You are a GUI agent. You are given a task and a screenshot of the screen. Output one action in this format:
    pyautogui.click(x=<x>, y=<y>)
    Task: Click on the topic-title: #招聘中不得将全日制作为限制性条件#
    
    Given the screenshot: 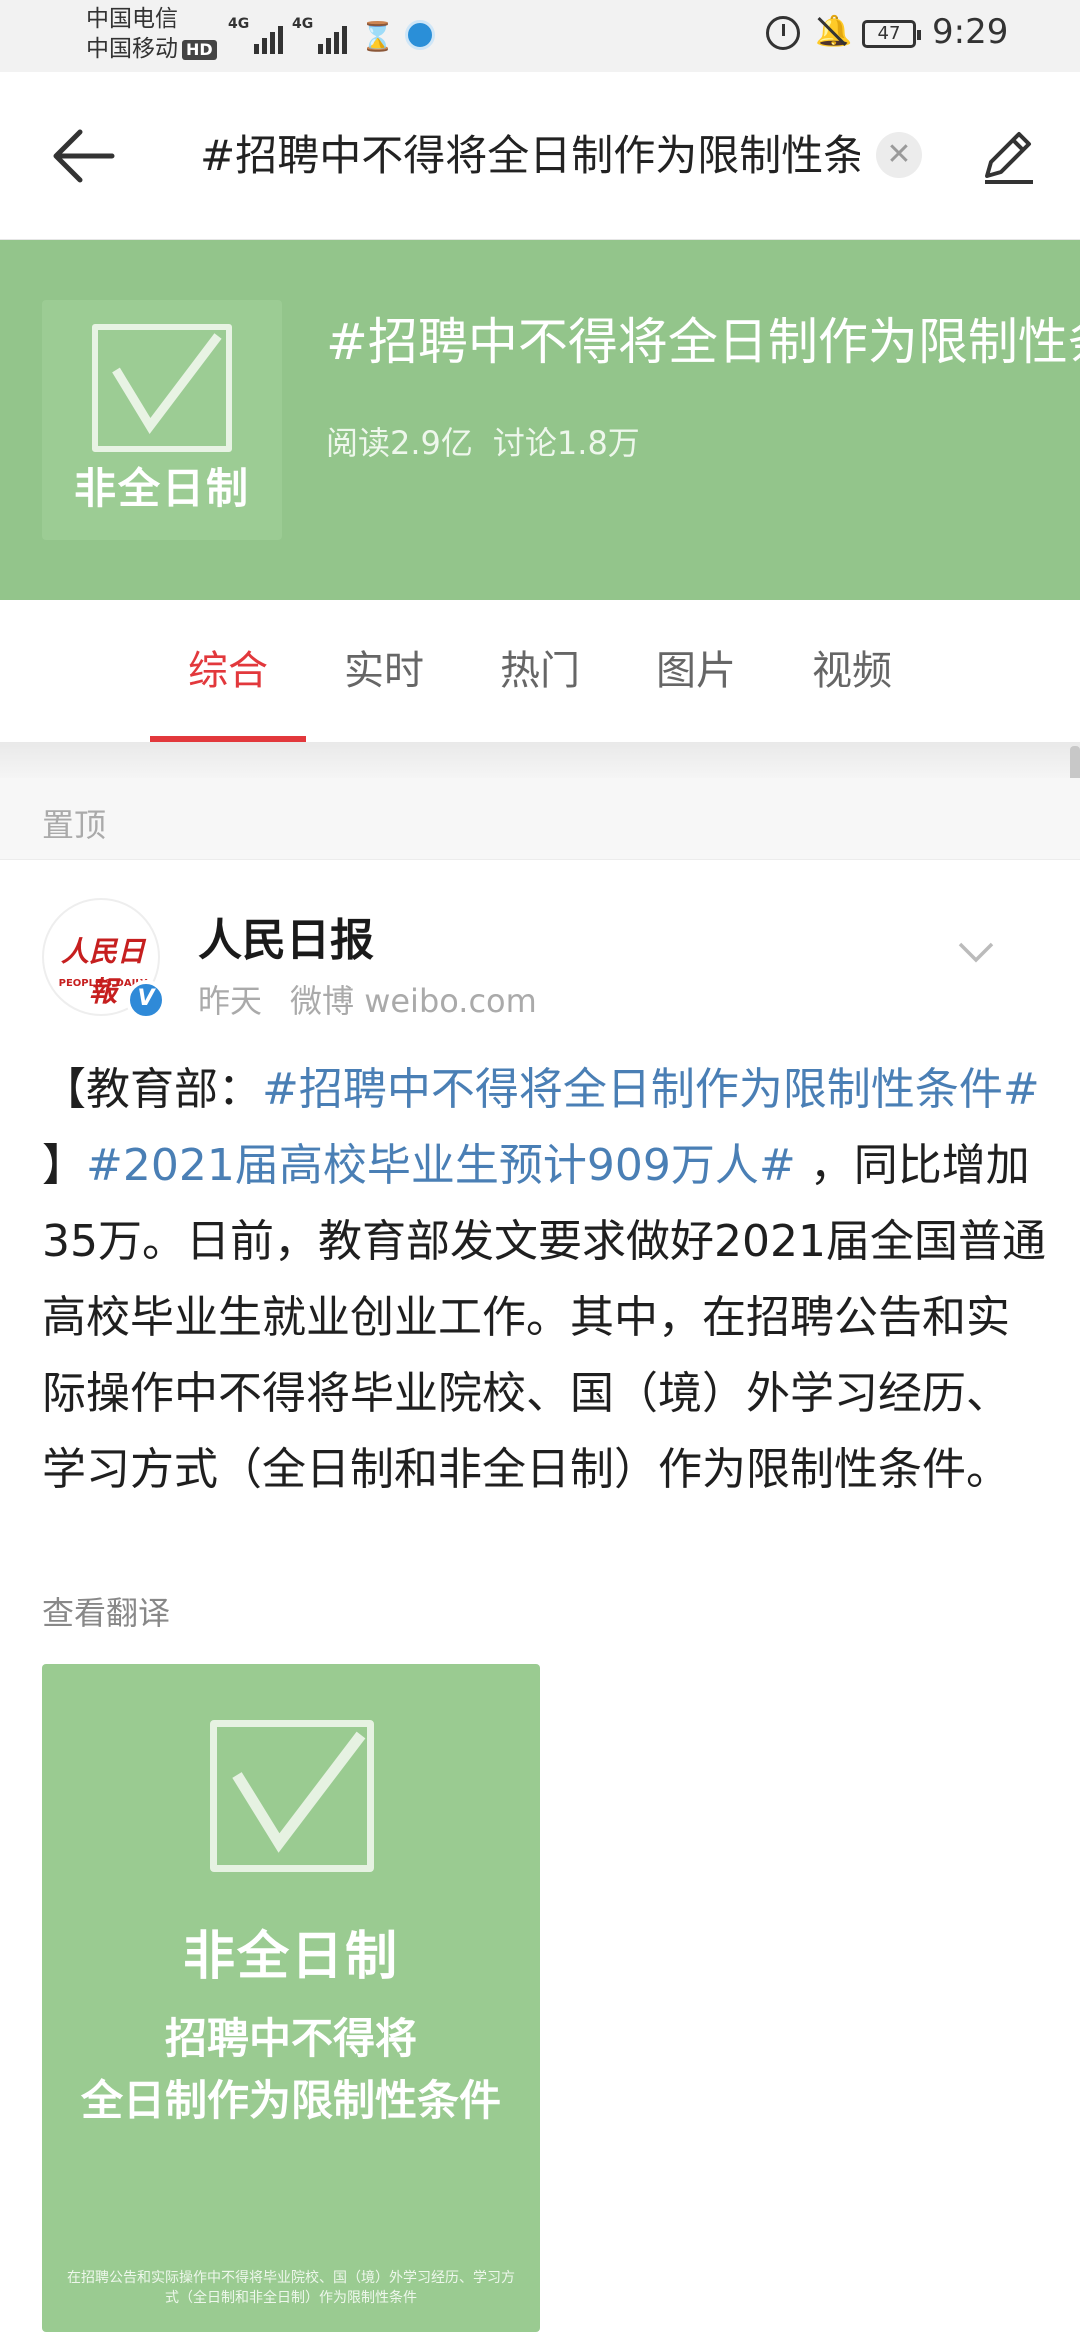 What is the action you would take?
    pyautogui.click(x=703, y=342)
    